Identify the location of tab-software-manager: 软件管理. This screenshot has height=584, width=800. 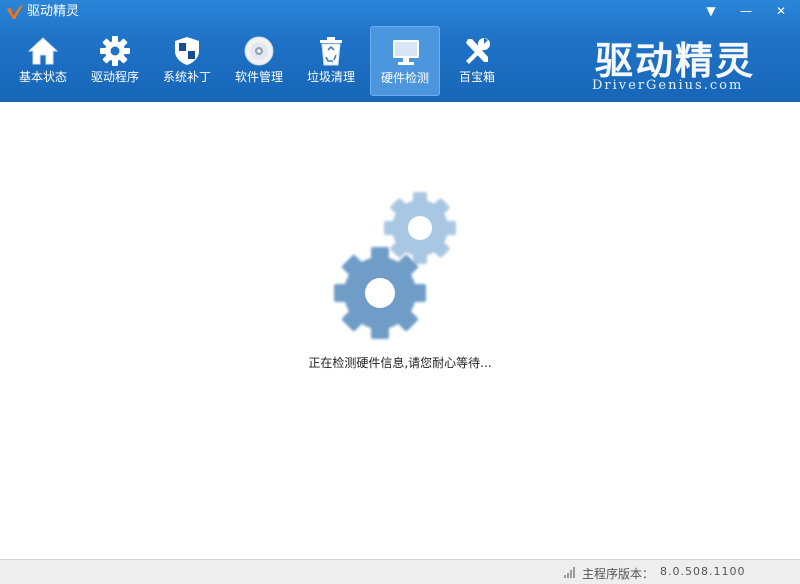
(259, 61).